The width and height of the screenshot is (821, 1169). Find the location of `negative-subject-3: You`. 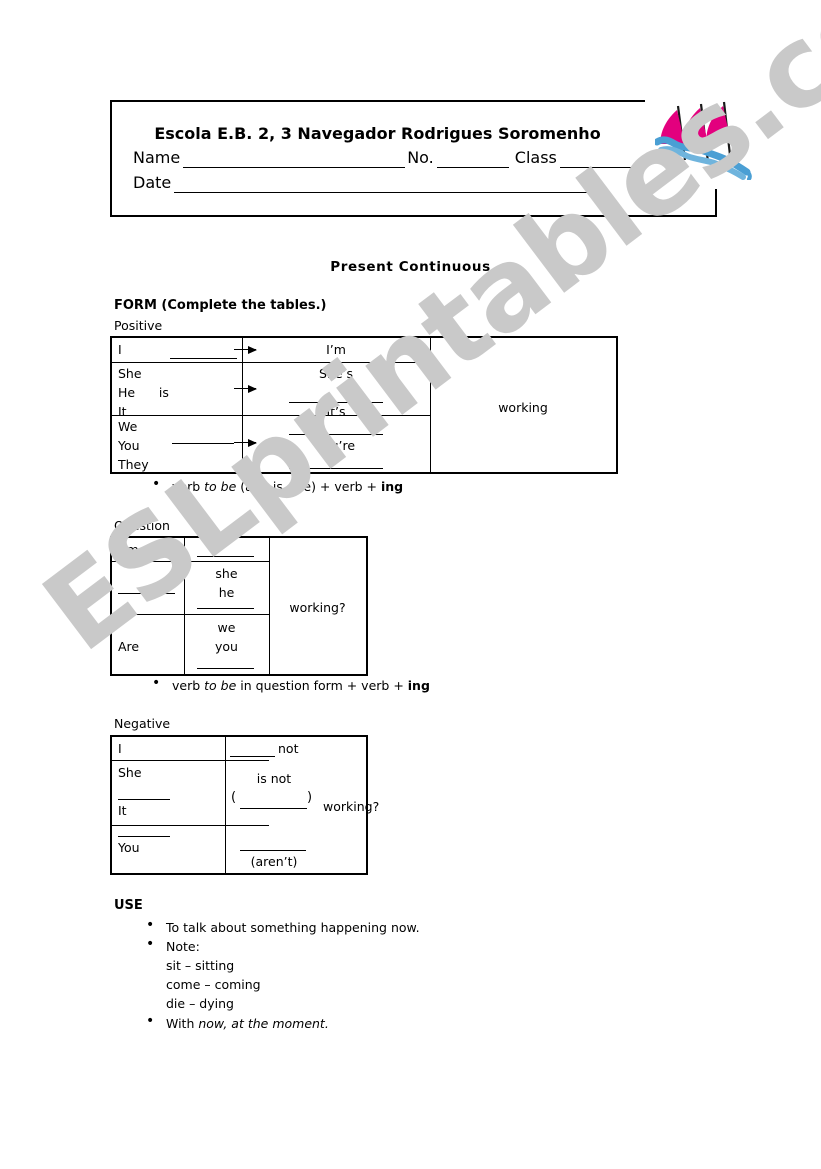

negative-subject-3: You is located at coordinates (129, 847).